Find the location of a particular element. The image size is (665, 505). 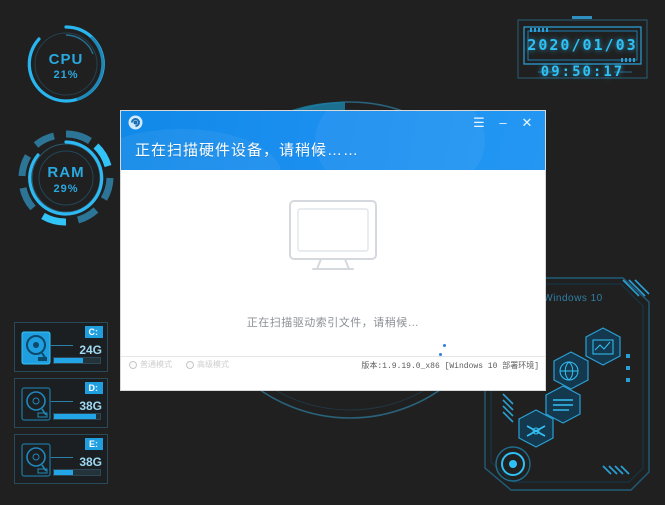

close-button: ✕ is located at coordinates (527, 122).